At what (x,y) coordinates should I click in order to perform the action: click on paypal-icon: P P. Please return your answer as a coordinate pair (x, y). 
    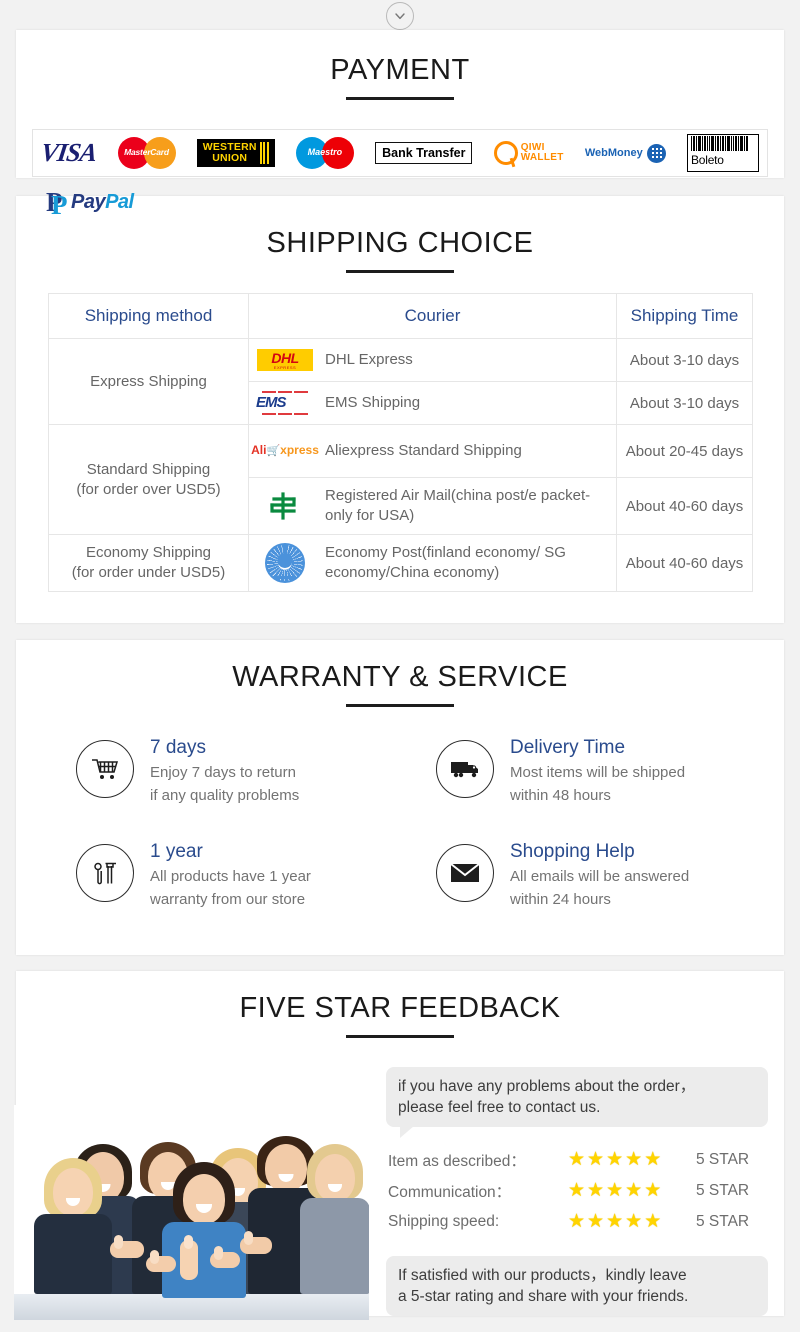
    Looking at the image, I should click on (57, 204).